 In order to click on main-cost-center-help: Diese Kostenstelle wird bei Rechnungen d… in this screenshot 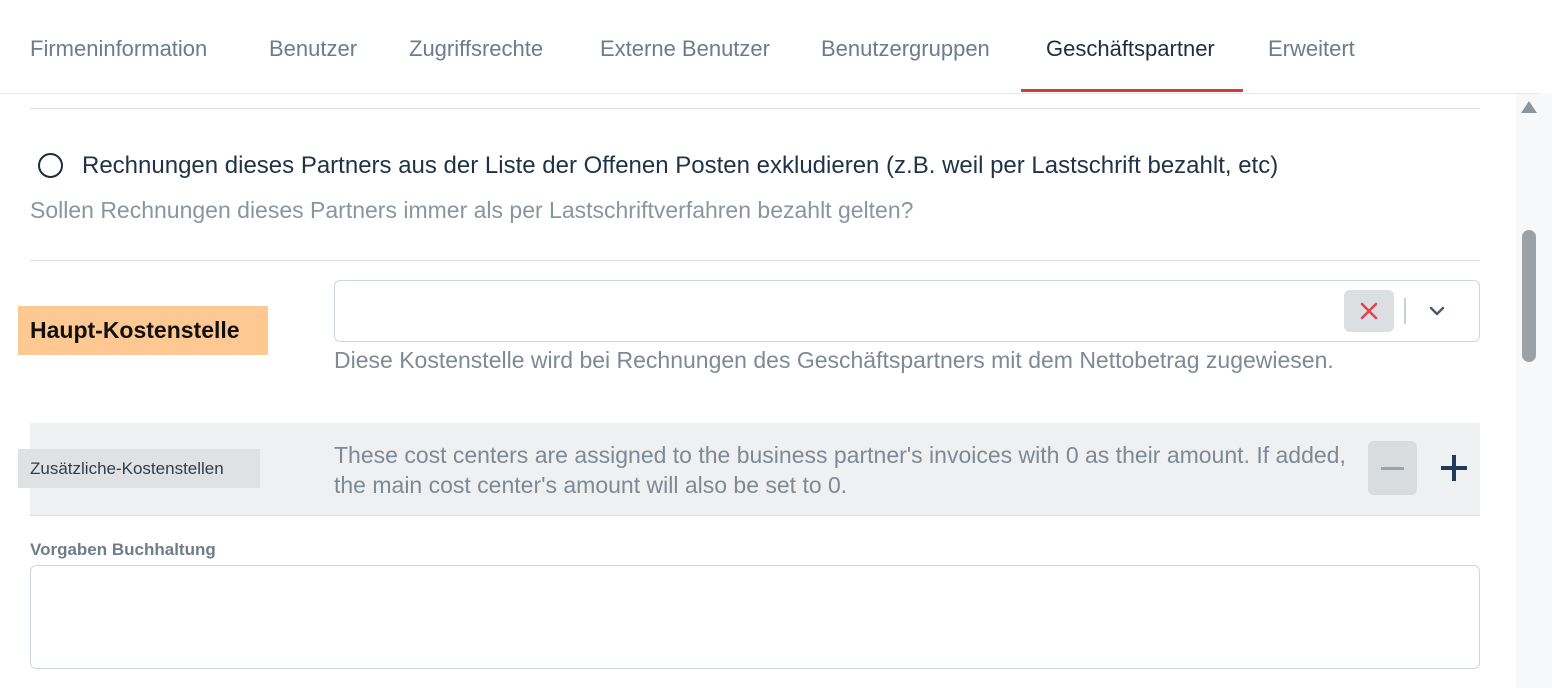, I will do `click(834, 360)`.